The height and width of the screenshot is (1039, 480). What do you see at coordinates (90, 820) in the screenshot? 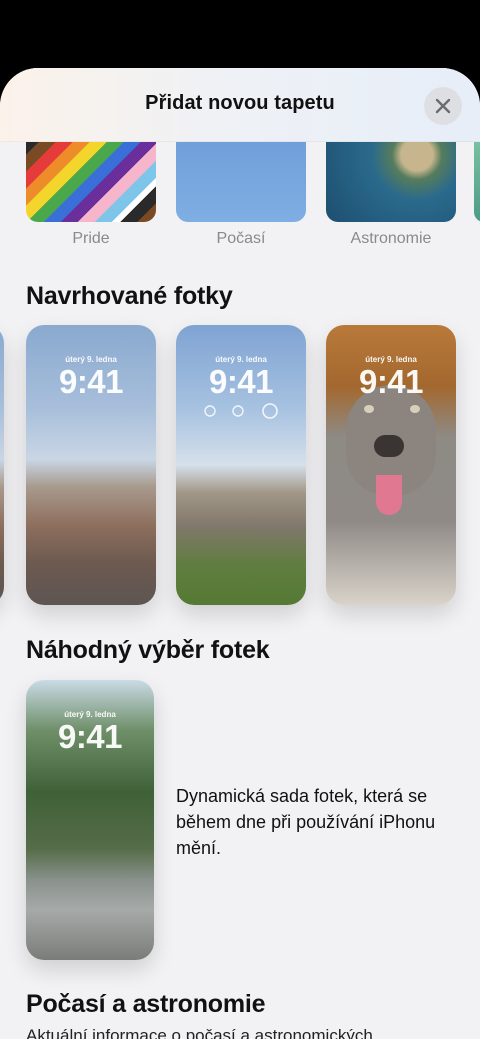
I see `shuffle-card: úterý 9. ledna 9:41` at bounding box center [90, 820].